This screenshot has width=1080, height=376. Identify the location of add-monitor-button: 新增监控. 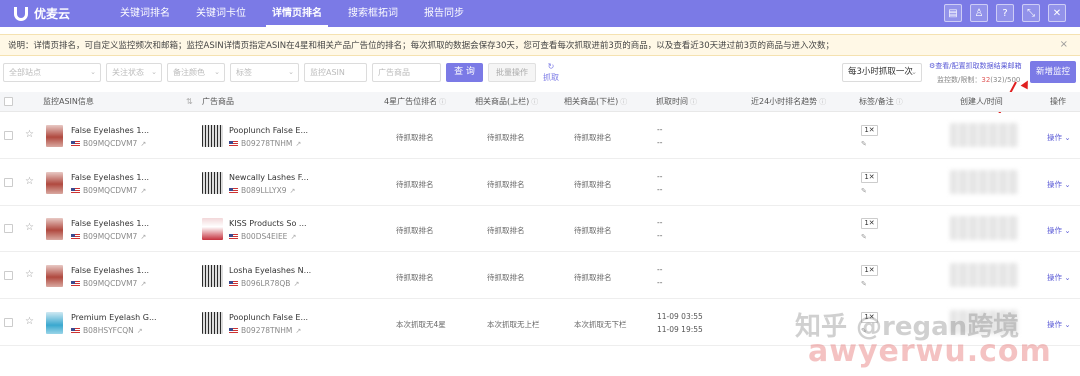
(1053, 72).